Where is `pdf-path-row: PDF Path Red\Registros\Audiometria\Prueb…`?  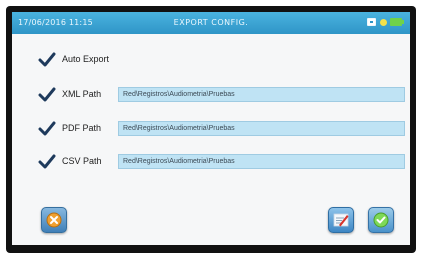
pdf-path-row: PDF Path Red\Registros\Audiometria\Prueb… is located at coordinates (211, 130).